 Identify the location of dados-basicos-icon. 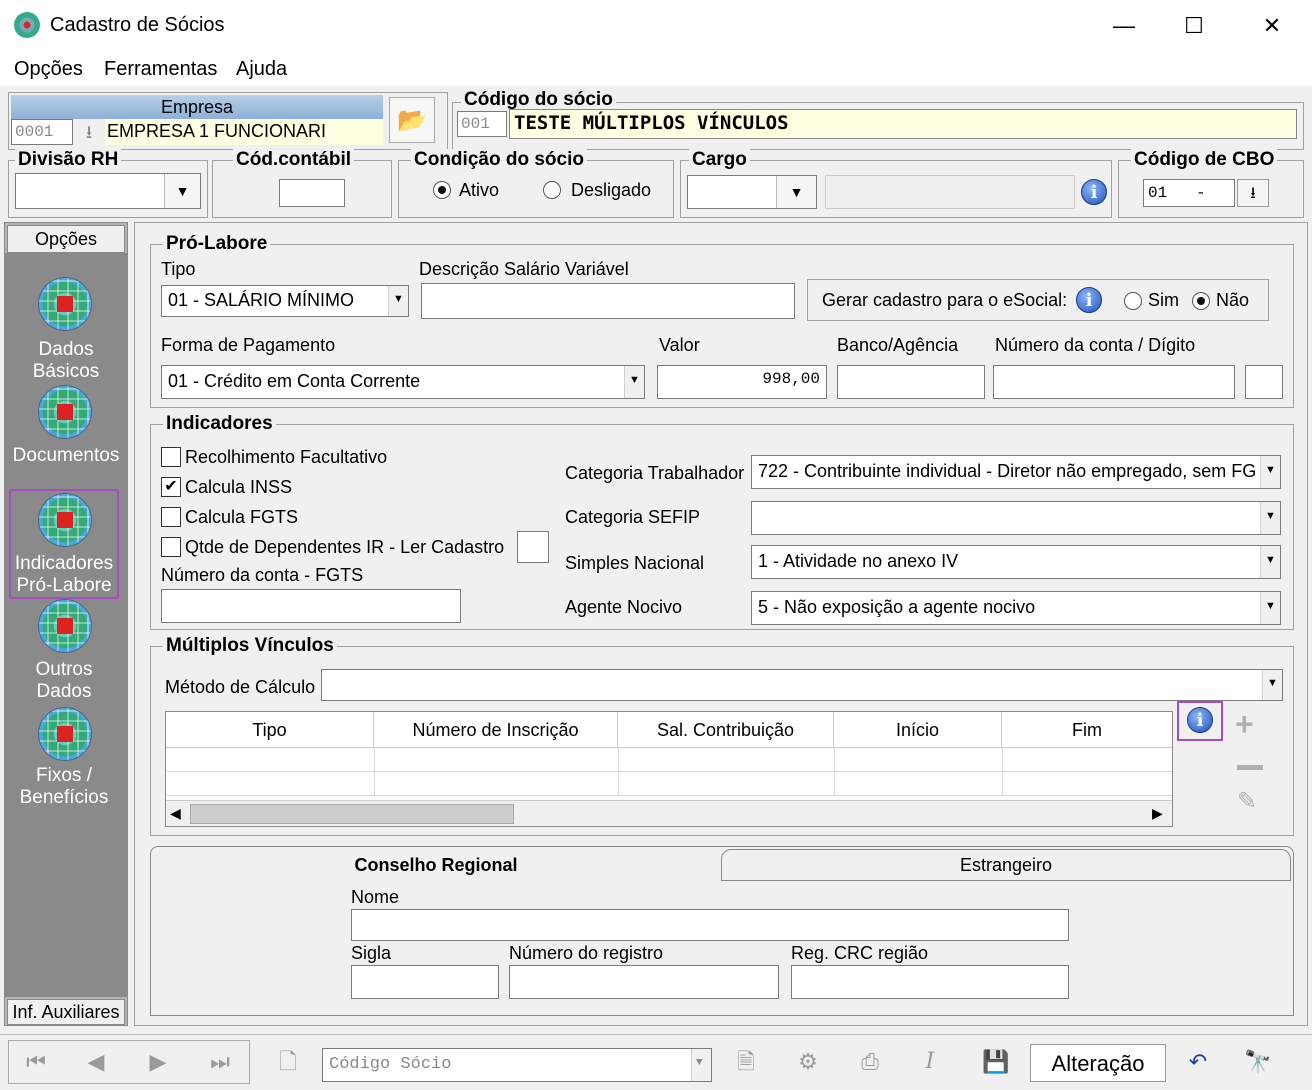
(65, 304).